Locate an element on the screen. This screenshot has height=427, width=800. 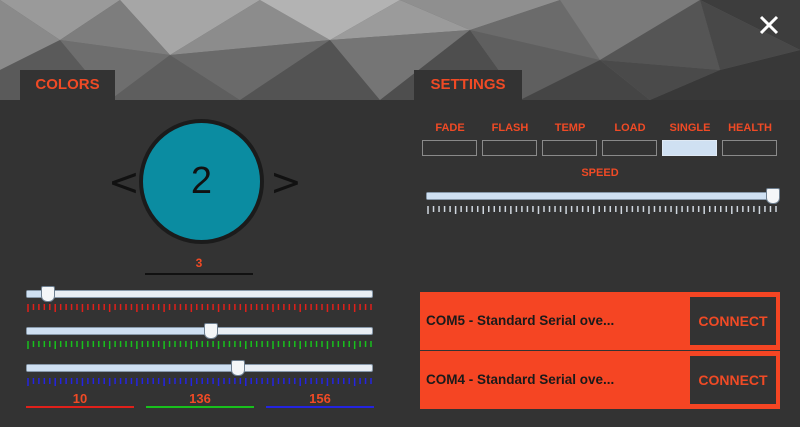
green-value-underline is located at coordinates (200, 407).